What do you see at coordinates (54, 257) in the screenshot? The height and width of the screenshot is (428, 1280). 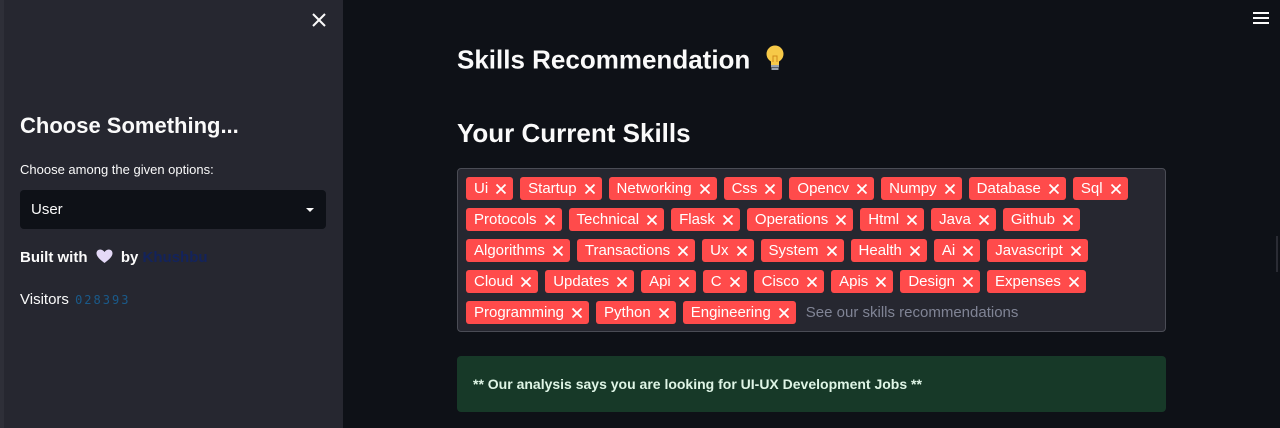 I see `built-prefix: Built with` at bounding box center [54, 257].